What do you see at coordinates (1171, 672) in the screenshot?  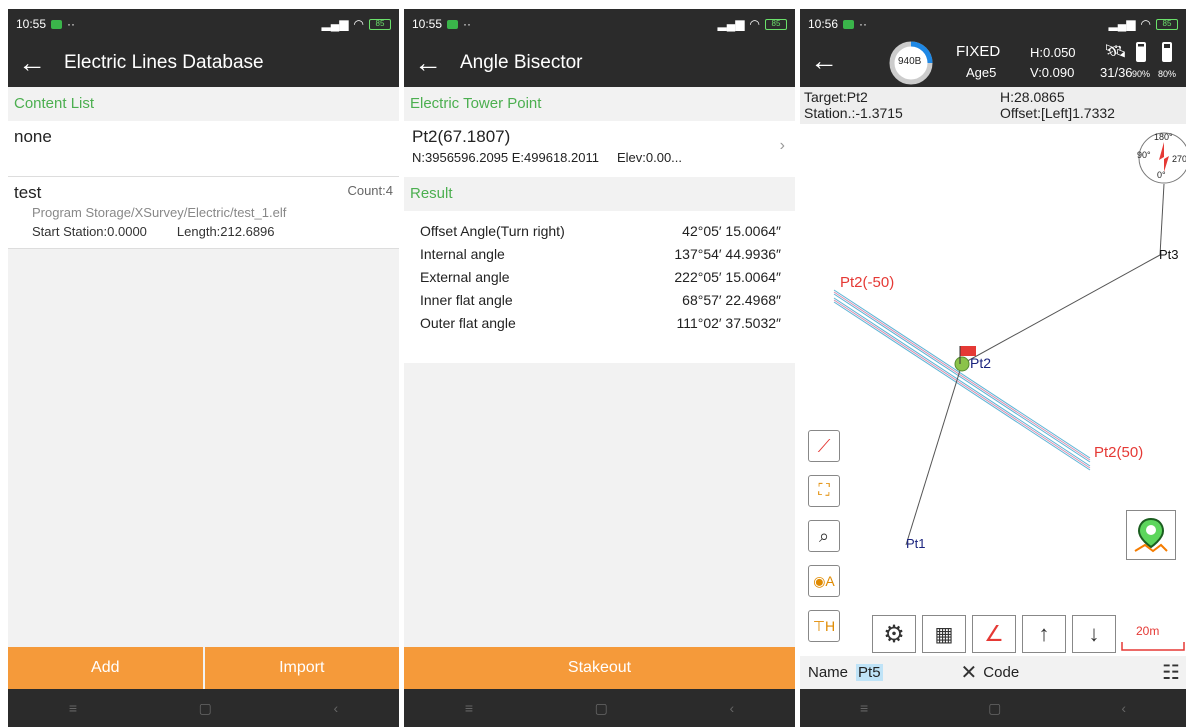 I see `list-menu-icon: ☷` at bounding box center [1171, 672].